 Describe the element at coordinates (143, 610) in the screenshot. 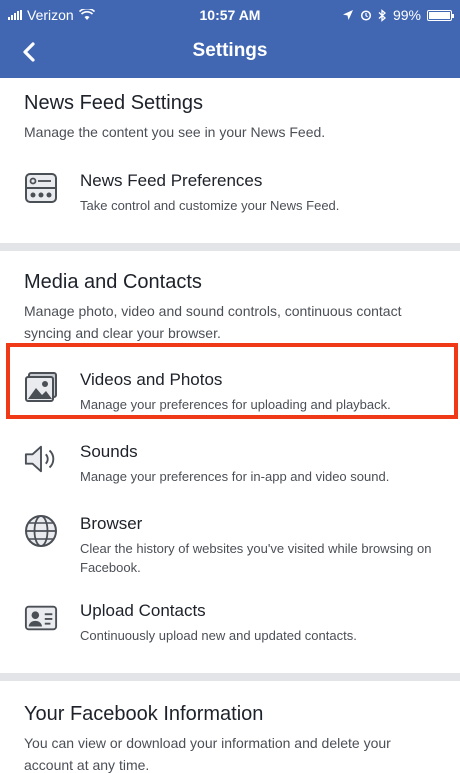

I see `item-title: Upload Contacts` at that location.